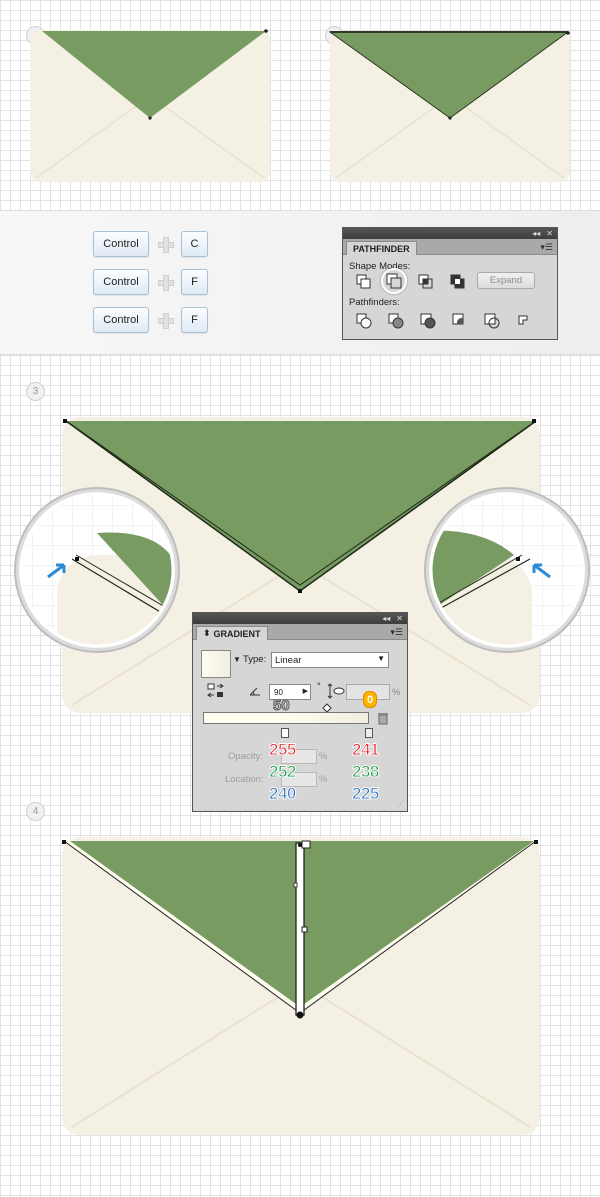 The width and height of the screenshot is (600, 1197). I want to click on intersect-icon, so click(426, 282).